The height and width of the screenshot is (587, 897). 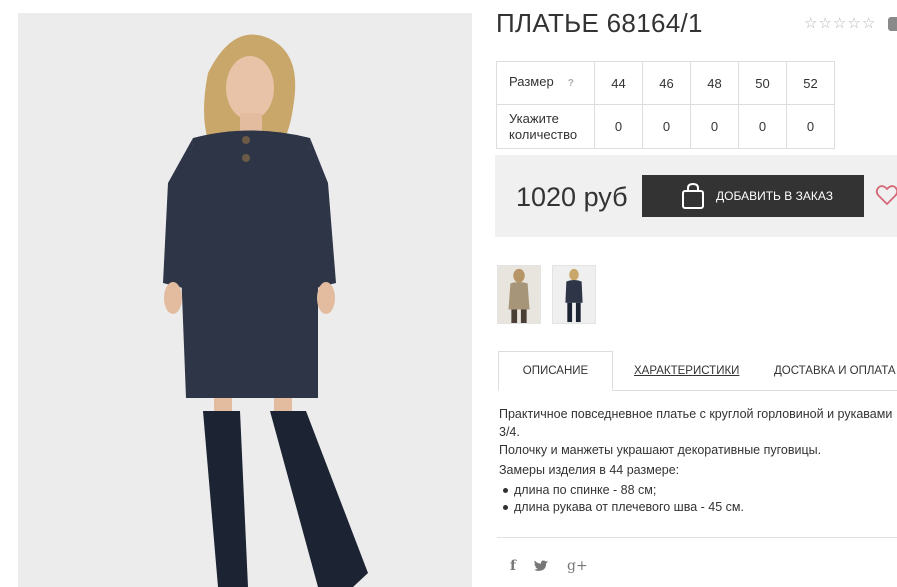 I want to click on shopping-bag-icon, so click(x=693, y=195).